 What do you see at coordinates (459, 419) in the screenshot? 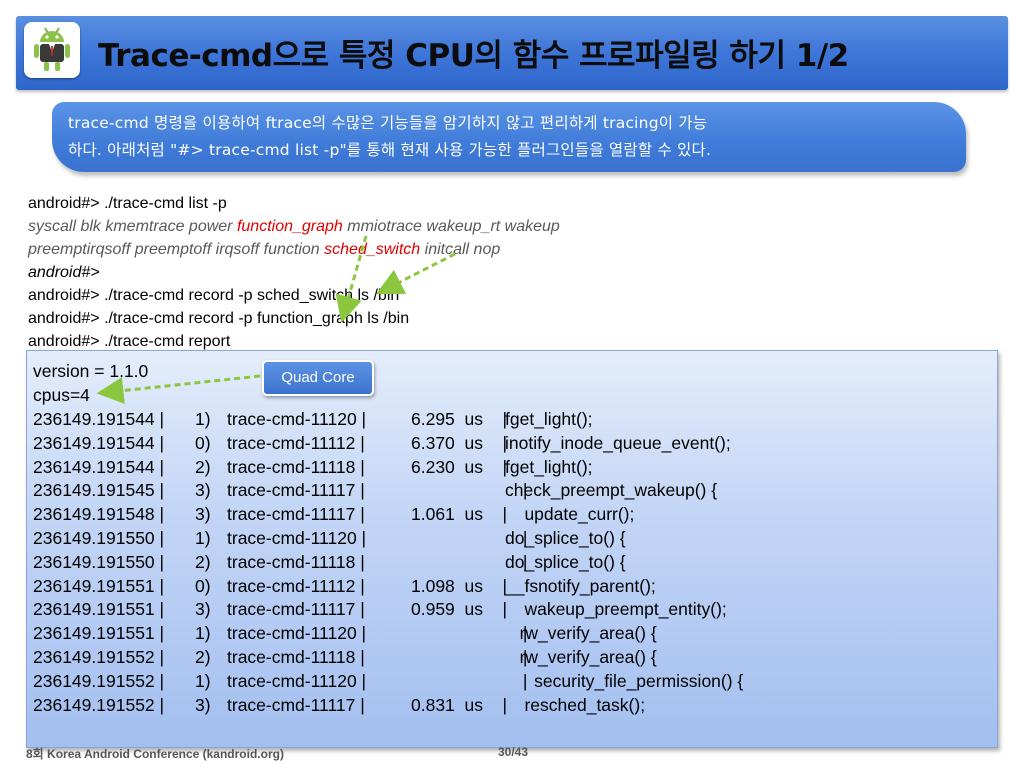
I see `report-duration: 6.295 us |` at bounding box center [459, 419].